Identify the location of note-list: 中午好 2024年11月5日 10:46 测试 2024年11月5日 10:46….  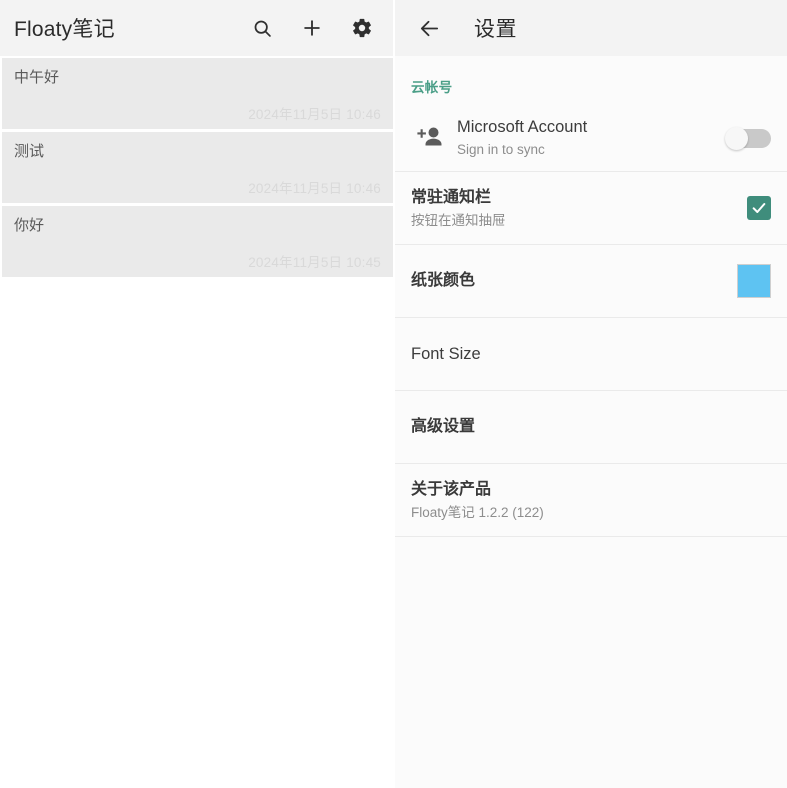
(196, 166).